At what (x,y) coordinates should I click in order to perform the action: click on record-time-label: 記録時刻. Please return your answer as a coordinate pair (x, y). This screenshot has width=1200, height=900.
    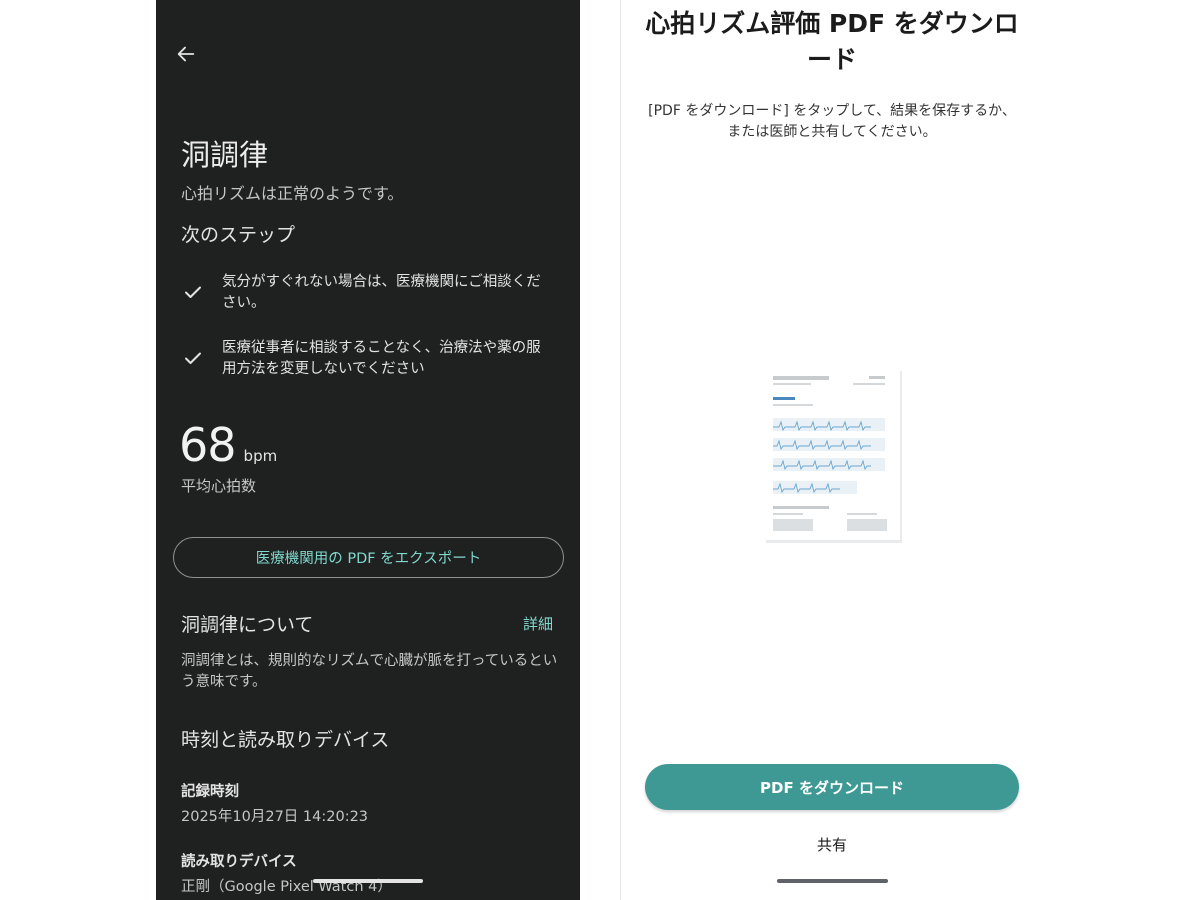
    Looking at the image, I should click on (210, 792).